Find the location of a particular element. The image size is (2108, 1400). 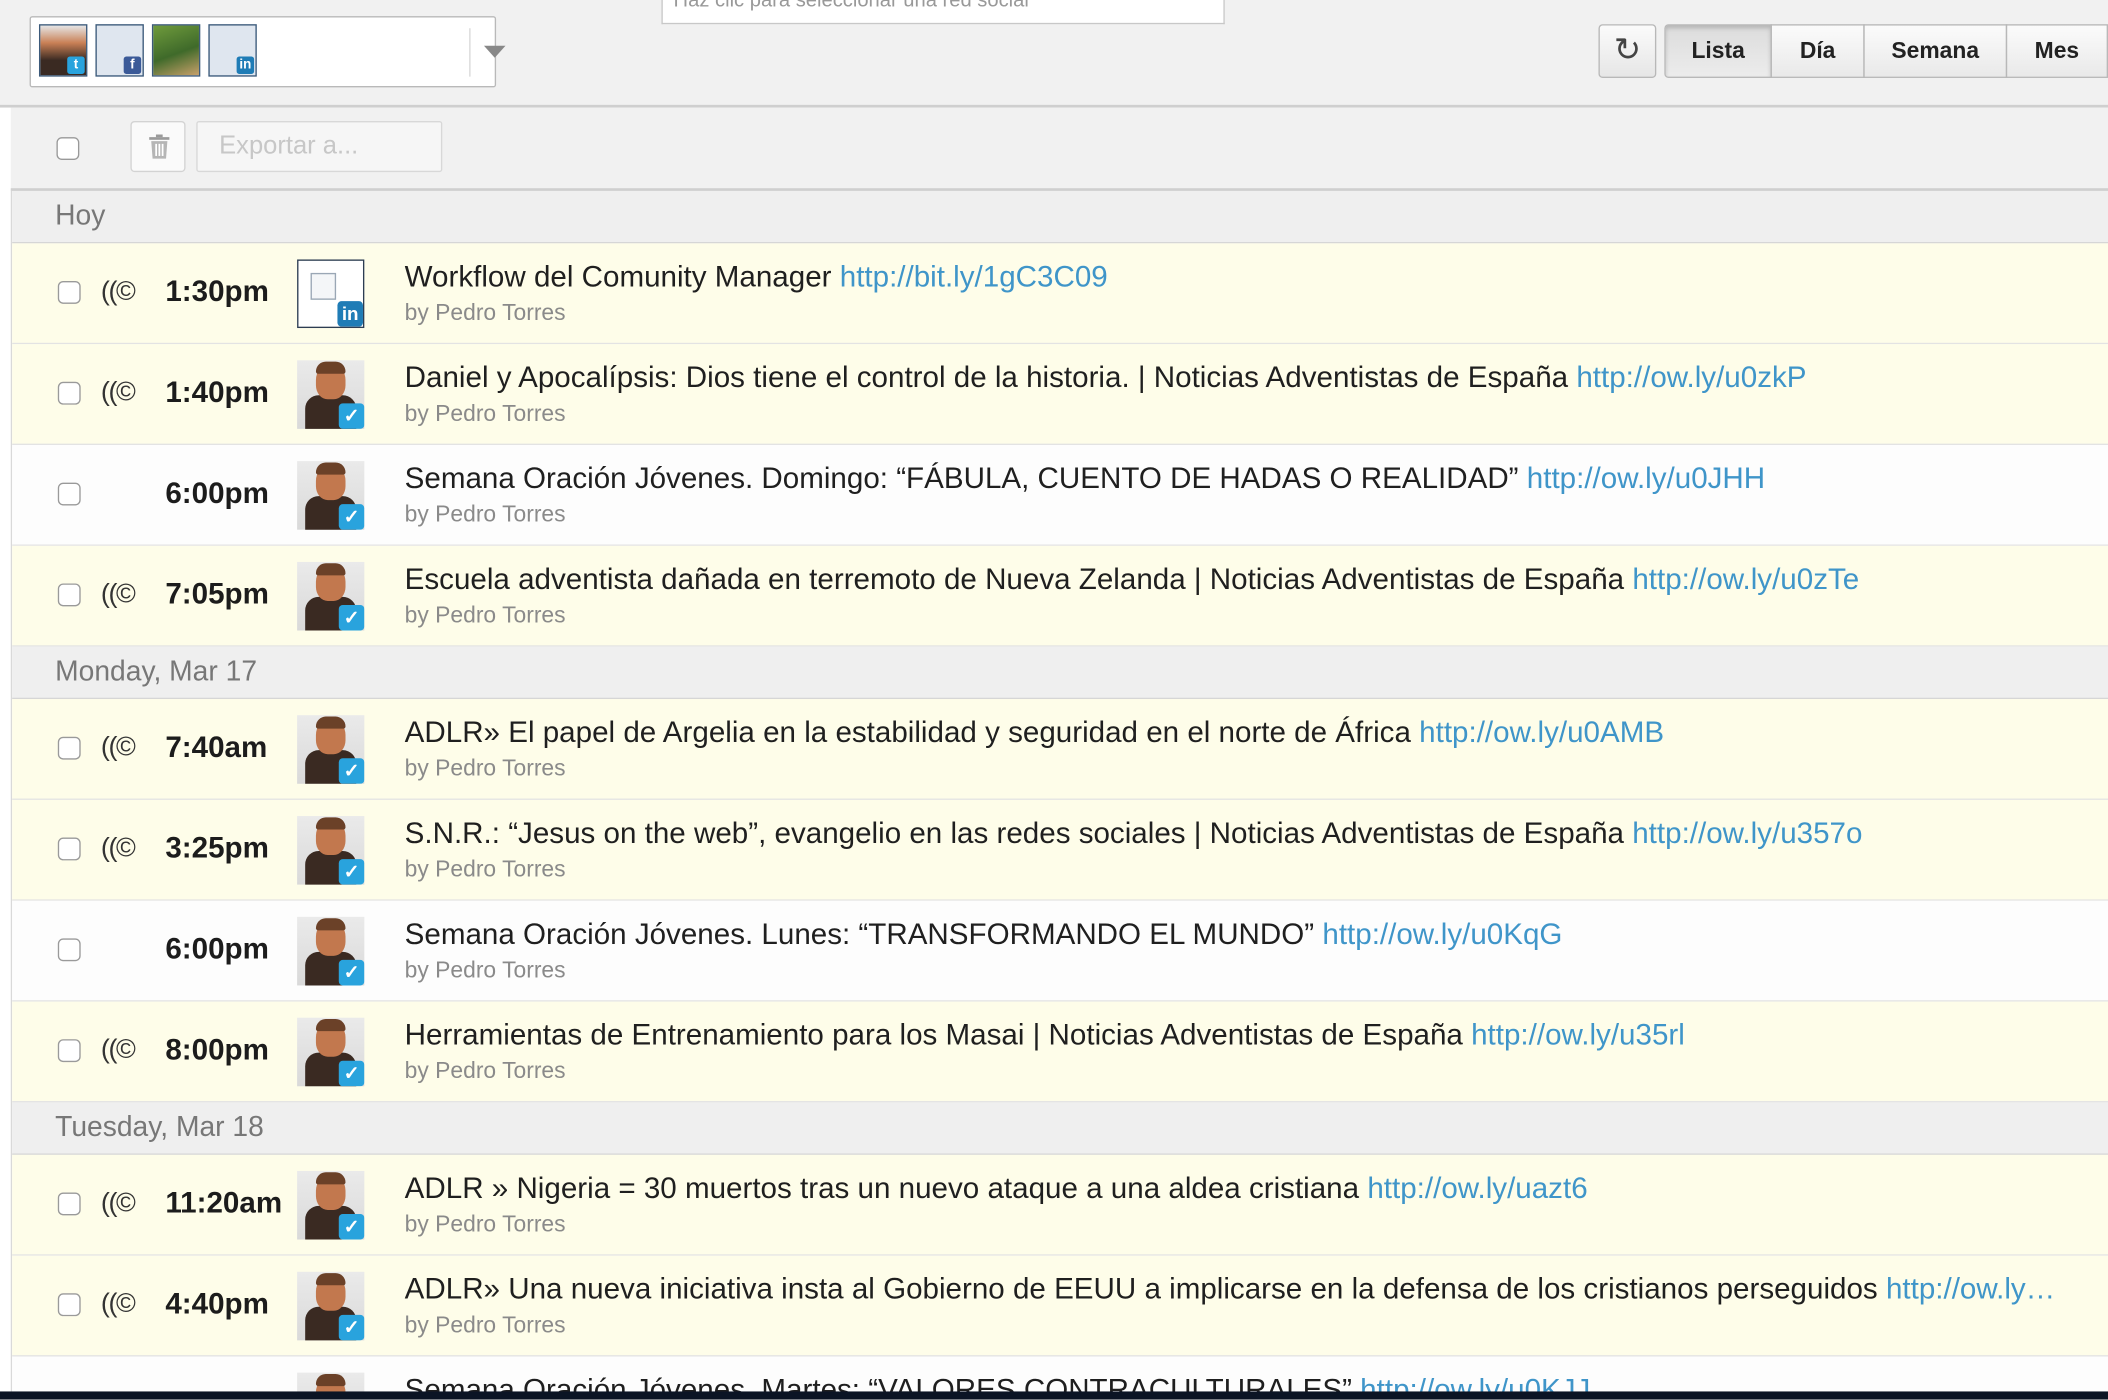

account-selector: t f in is located at coordinates (267, 52).